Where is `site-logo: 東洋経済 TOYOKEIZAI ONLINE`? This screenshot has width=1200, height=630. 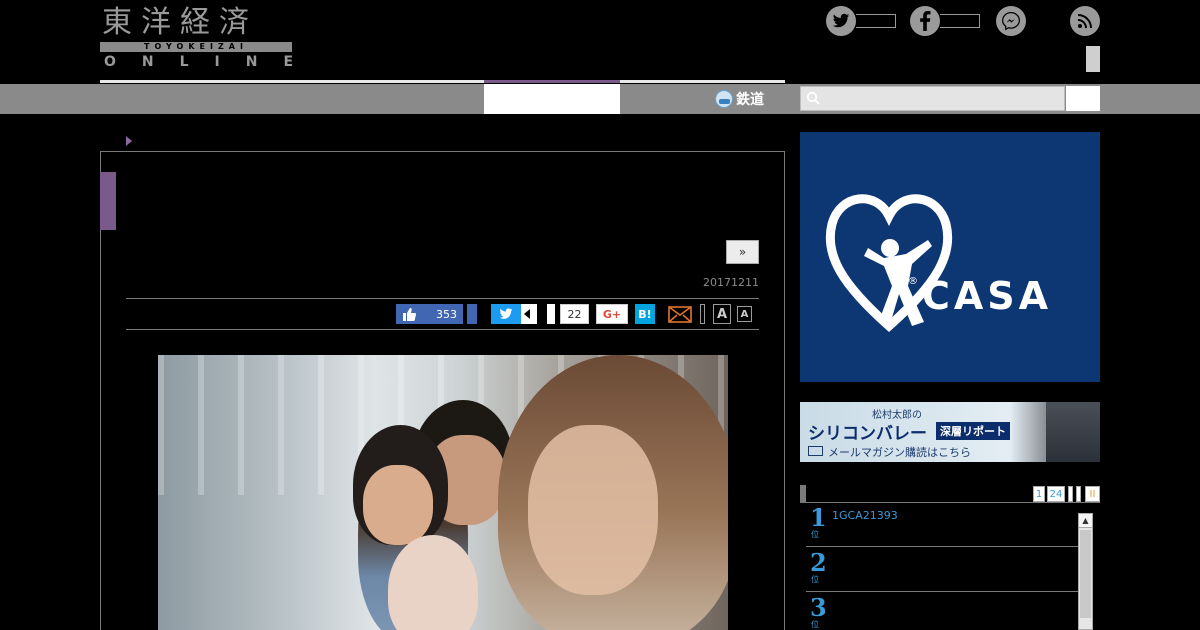
site-logo: 東洋経済 TOYOKEIZAI ONLINE is located at coordinates (196, 37).